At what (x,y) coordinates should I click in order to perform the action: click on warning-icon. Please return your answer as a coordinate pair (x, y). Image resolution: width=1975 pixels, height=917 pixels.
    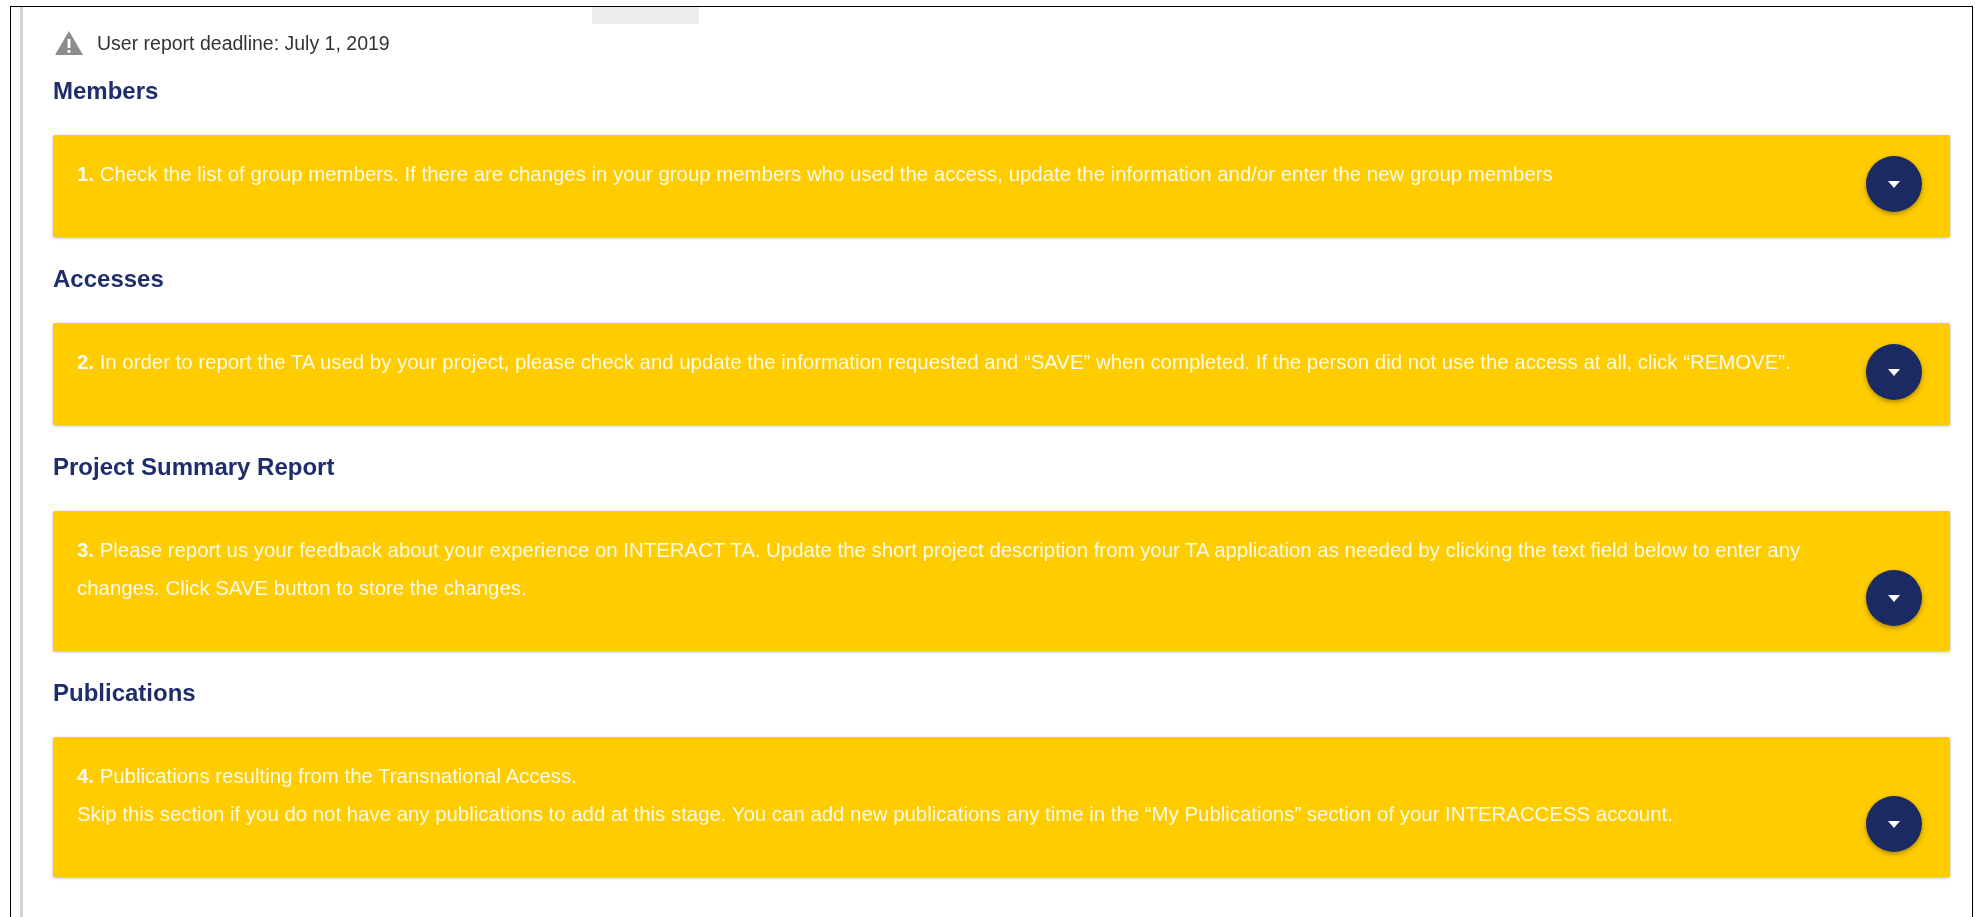
    Looking at the image, I should click on (69, 43).